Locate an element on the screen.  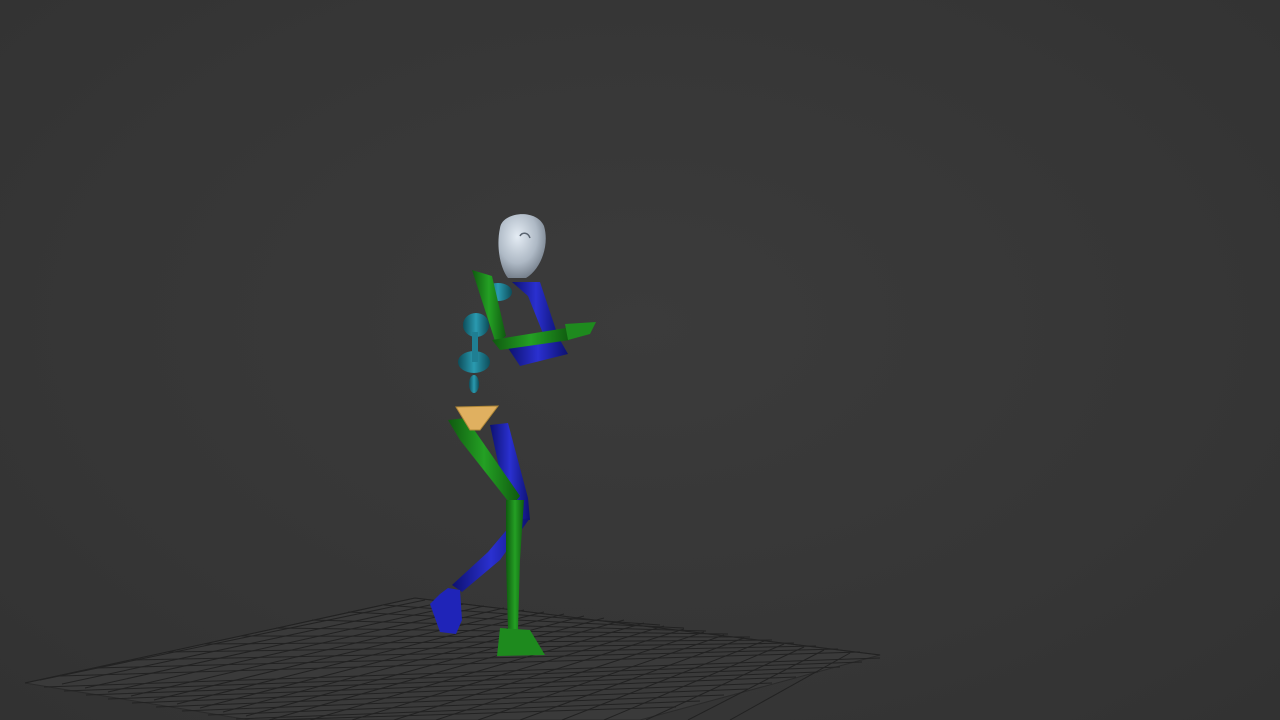
right-arm is located at coordinates (538, 324).